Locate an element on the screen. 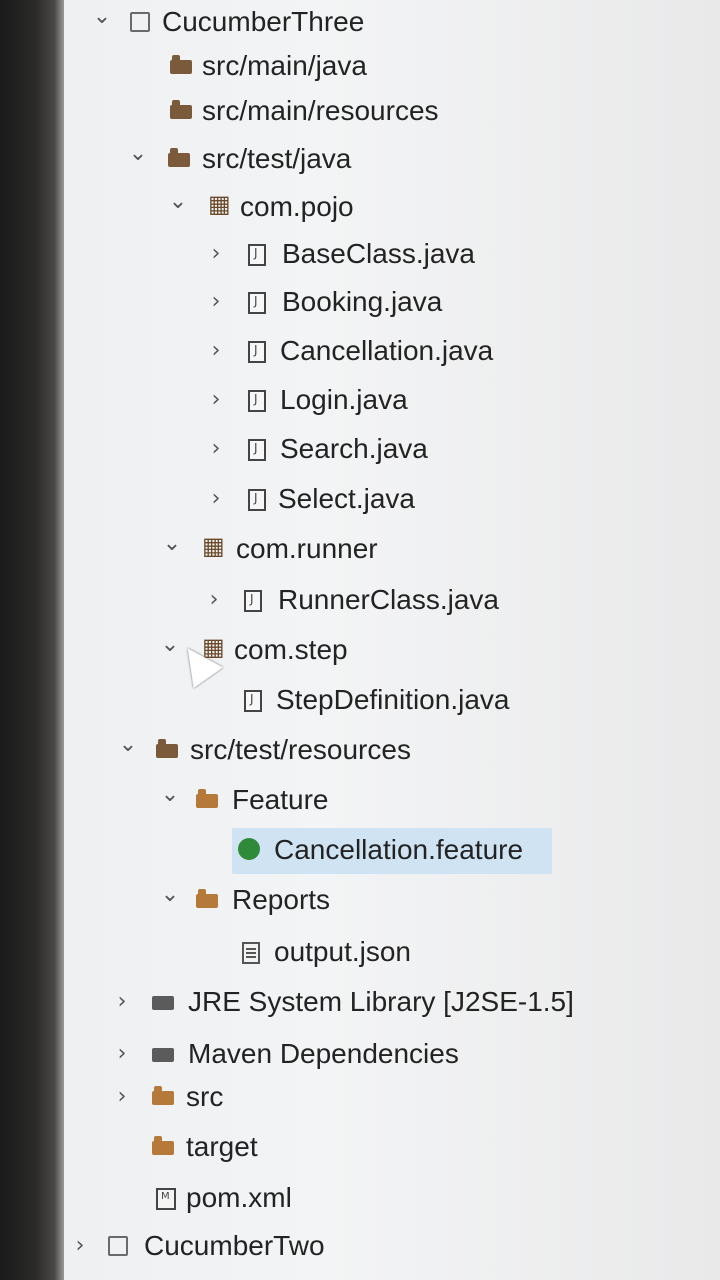 The image size is (720, 1280). cucumber-feature-icon is located at coordinates (249, 849).